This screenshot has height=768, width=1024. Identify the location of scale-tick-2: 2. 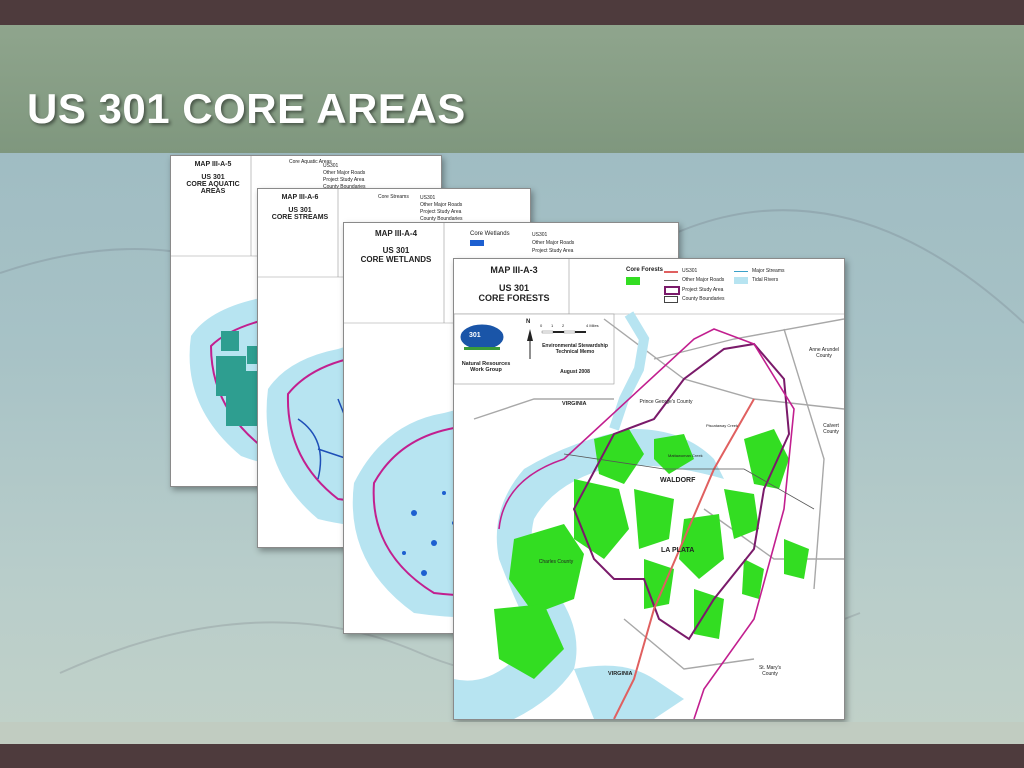
(563, 325).